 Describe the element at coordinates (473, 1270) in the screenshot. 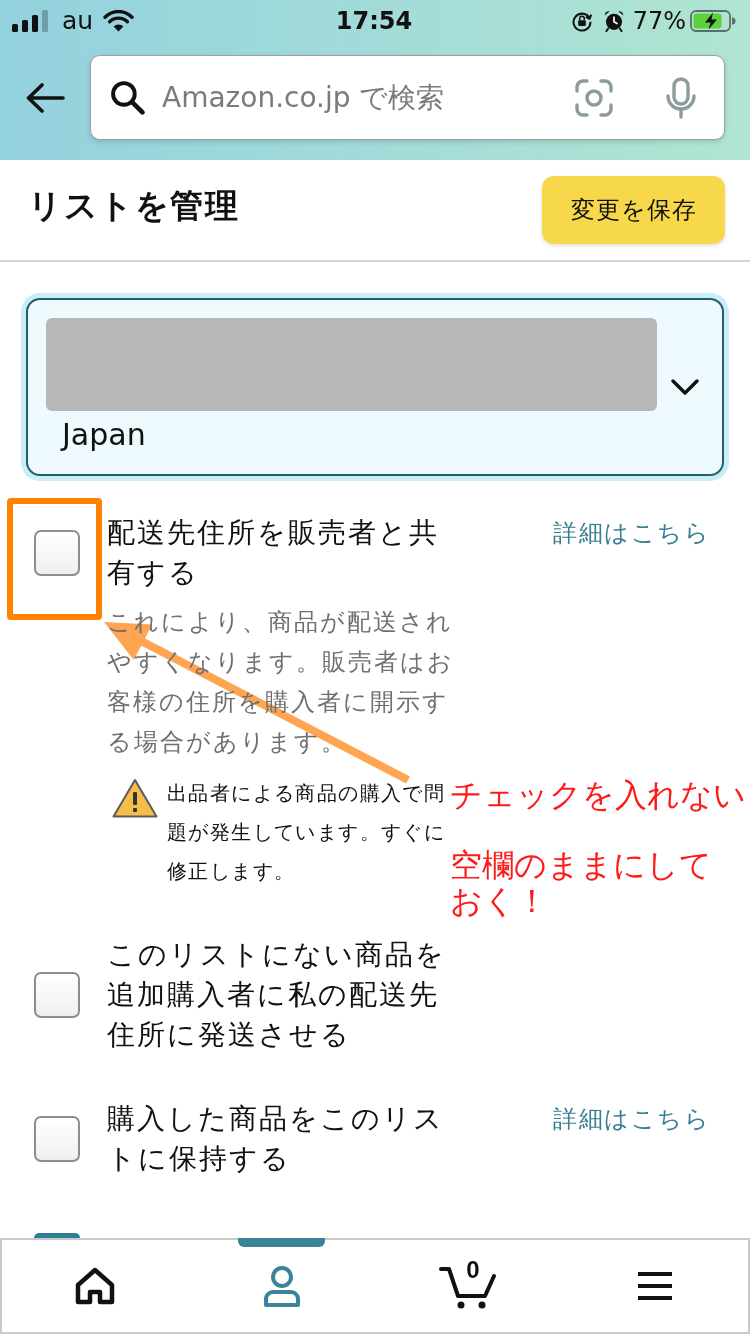

I see `cart-count: 0` at that location.